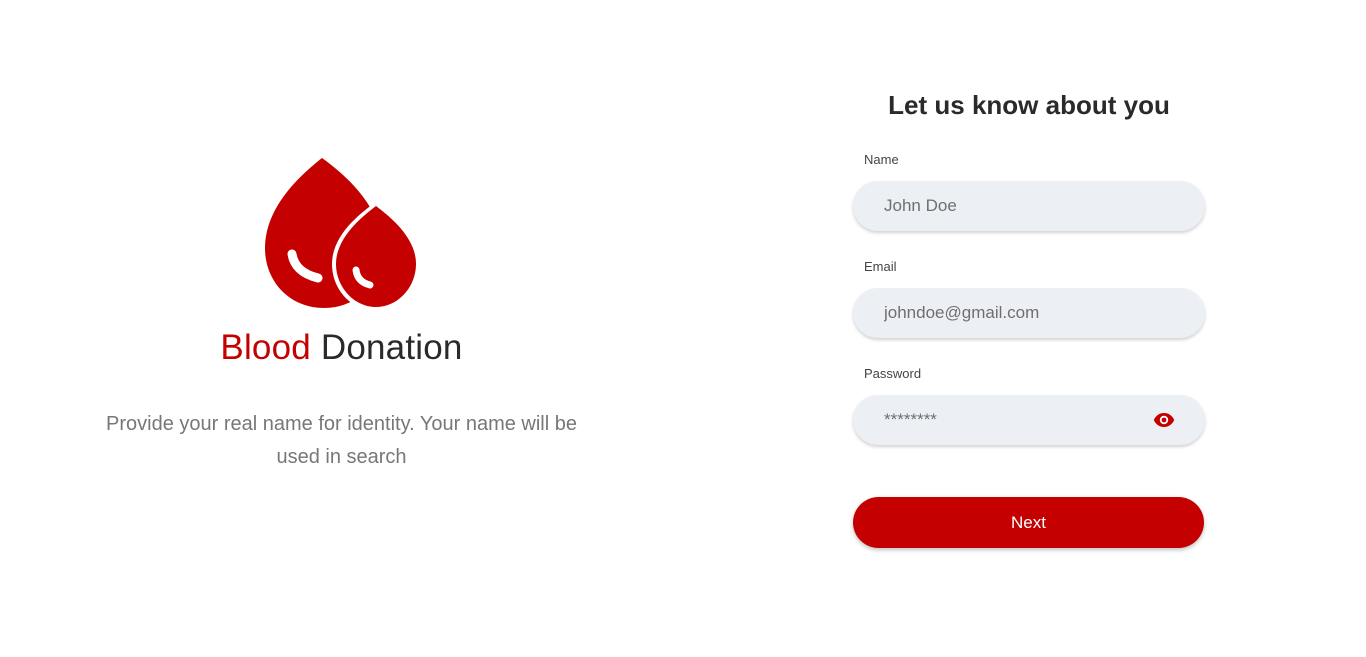  What do you see at coordinates (880, 266) in the screenshot?
I see `email-label: Email` at bounding box center [880, 266].